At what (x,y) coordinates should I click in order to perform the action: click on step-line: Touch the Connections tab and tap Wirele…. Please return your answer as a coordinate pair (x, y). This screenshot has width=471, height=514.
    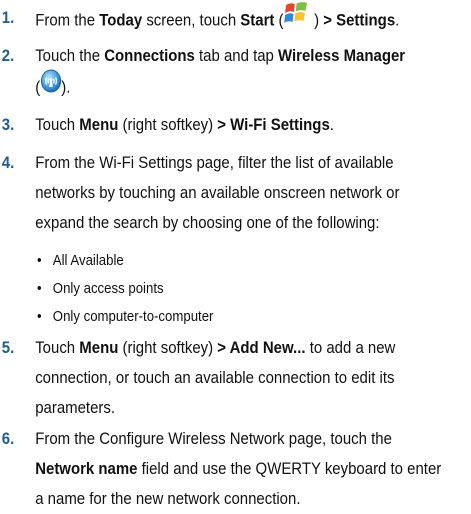
    Looking at the image, I should click on (220, 55).